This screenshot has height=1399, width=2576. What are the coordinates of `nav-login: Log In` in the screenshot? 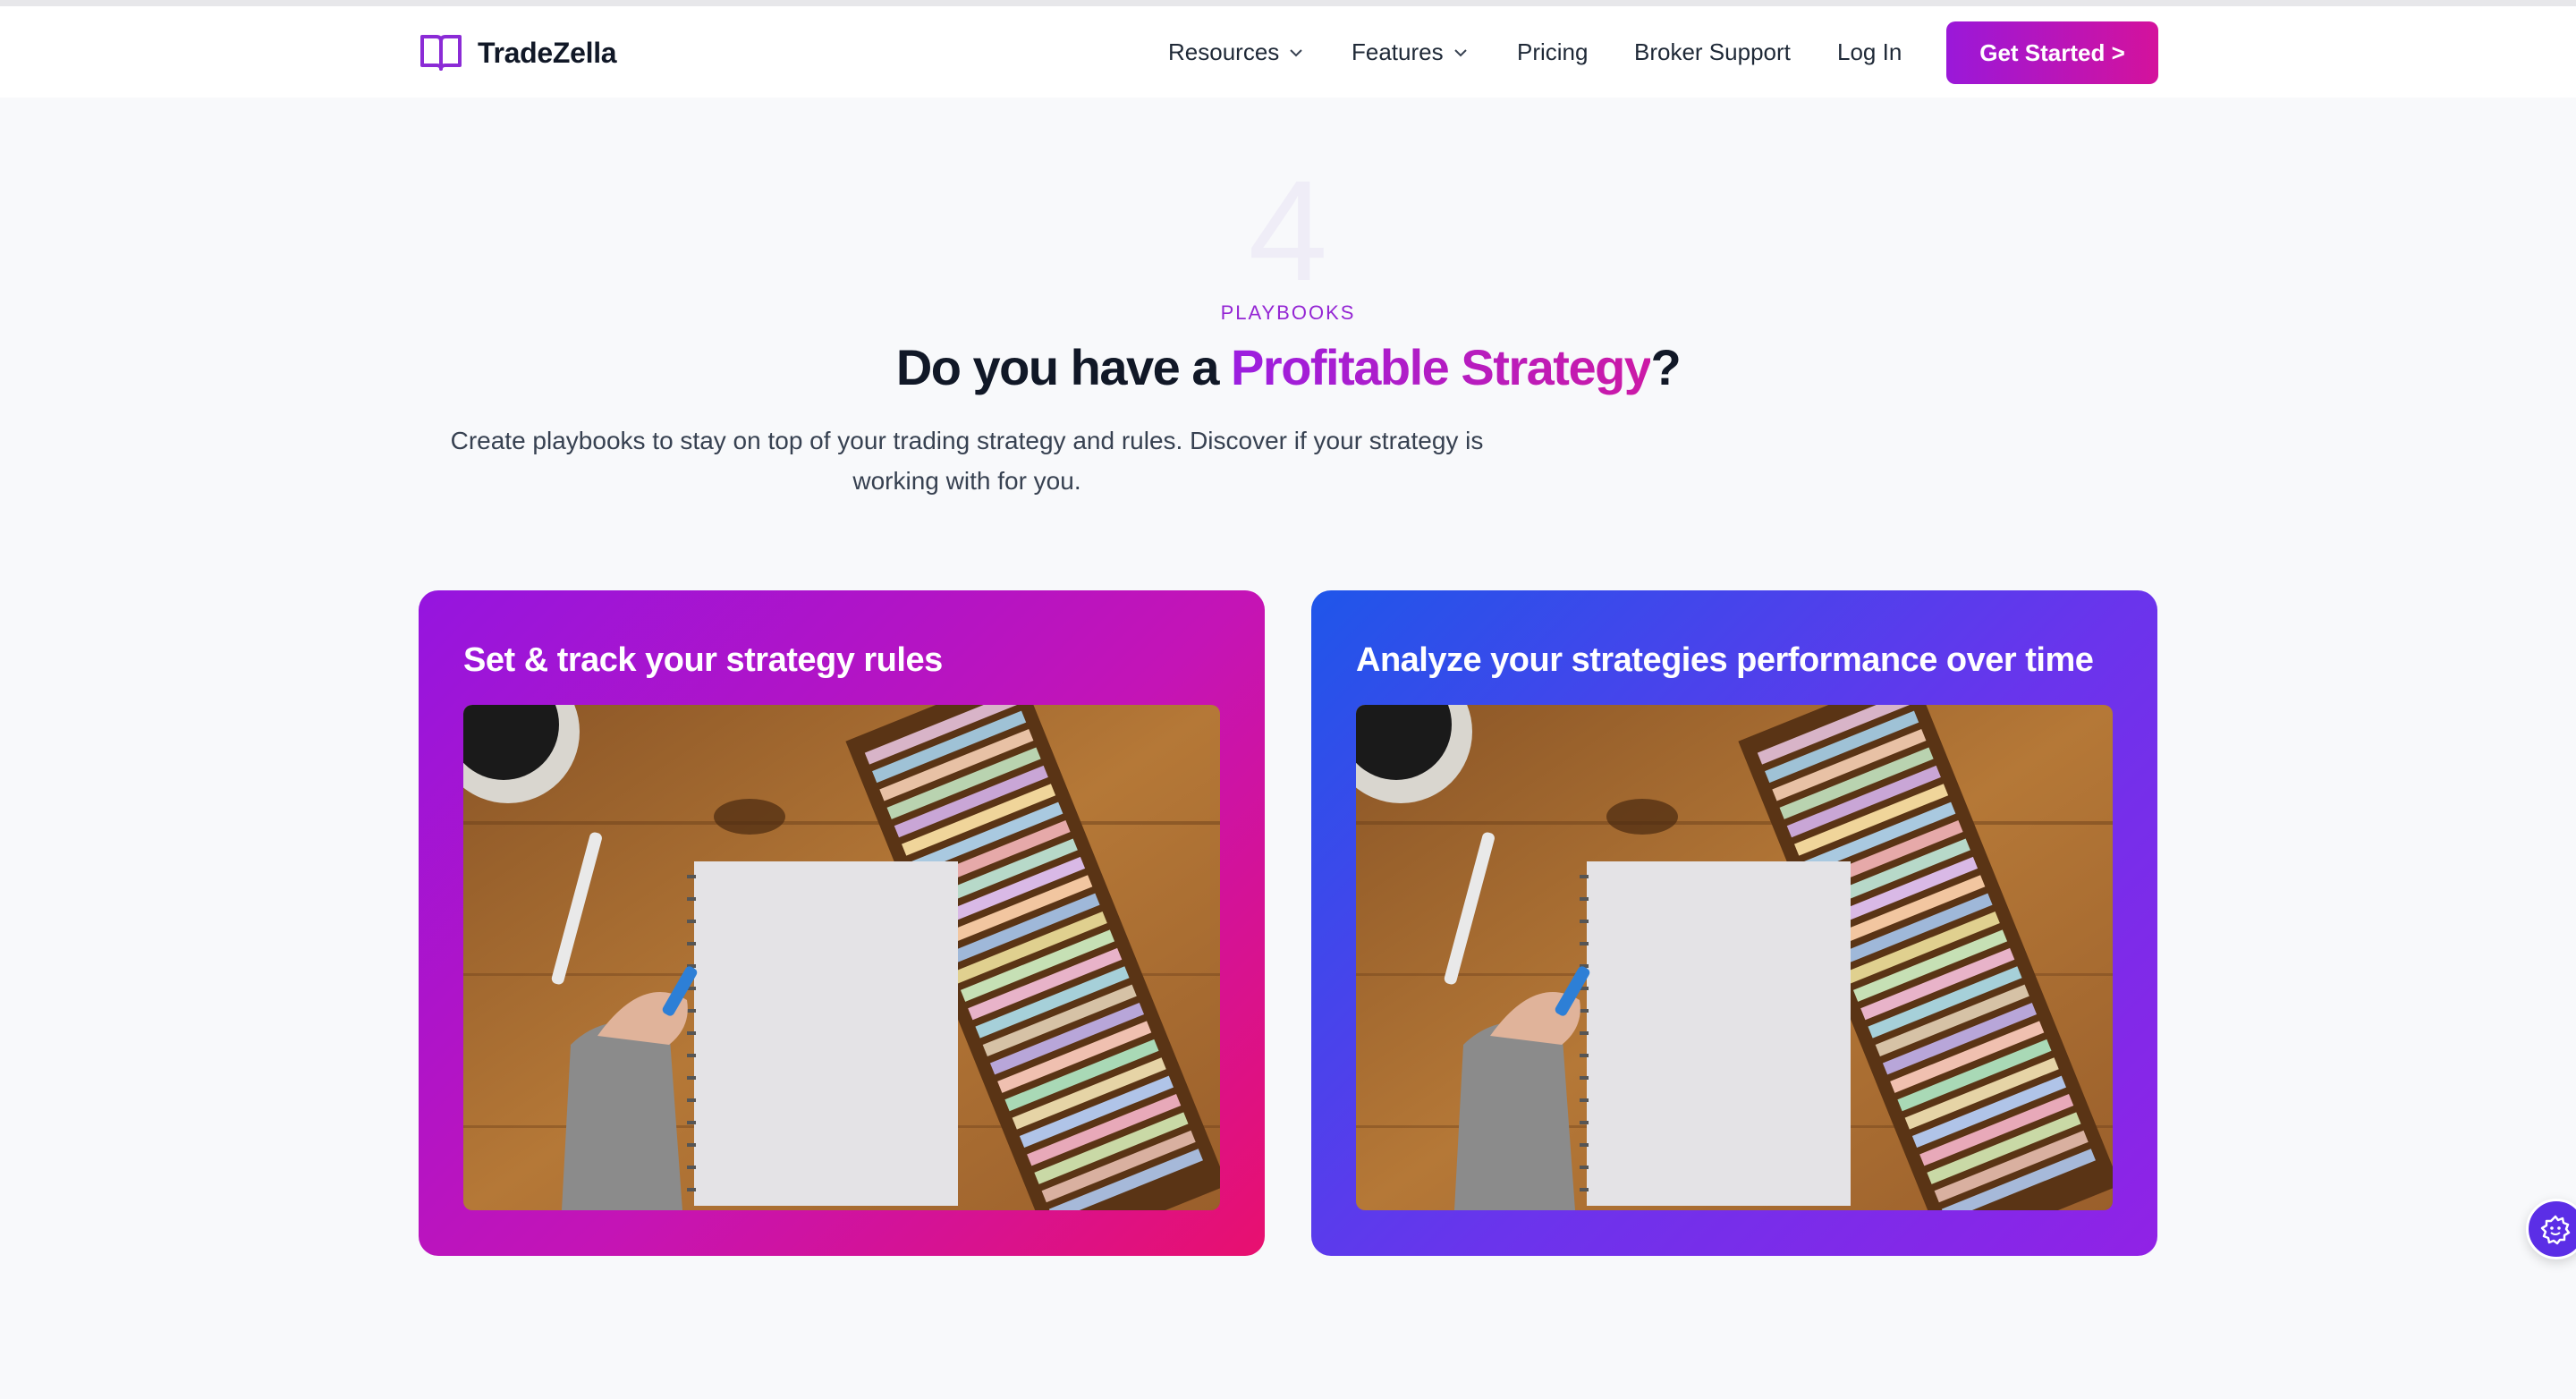 It's located at (1869, 52).